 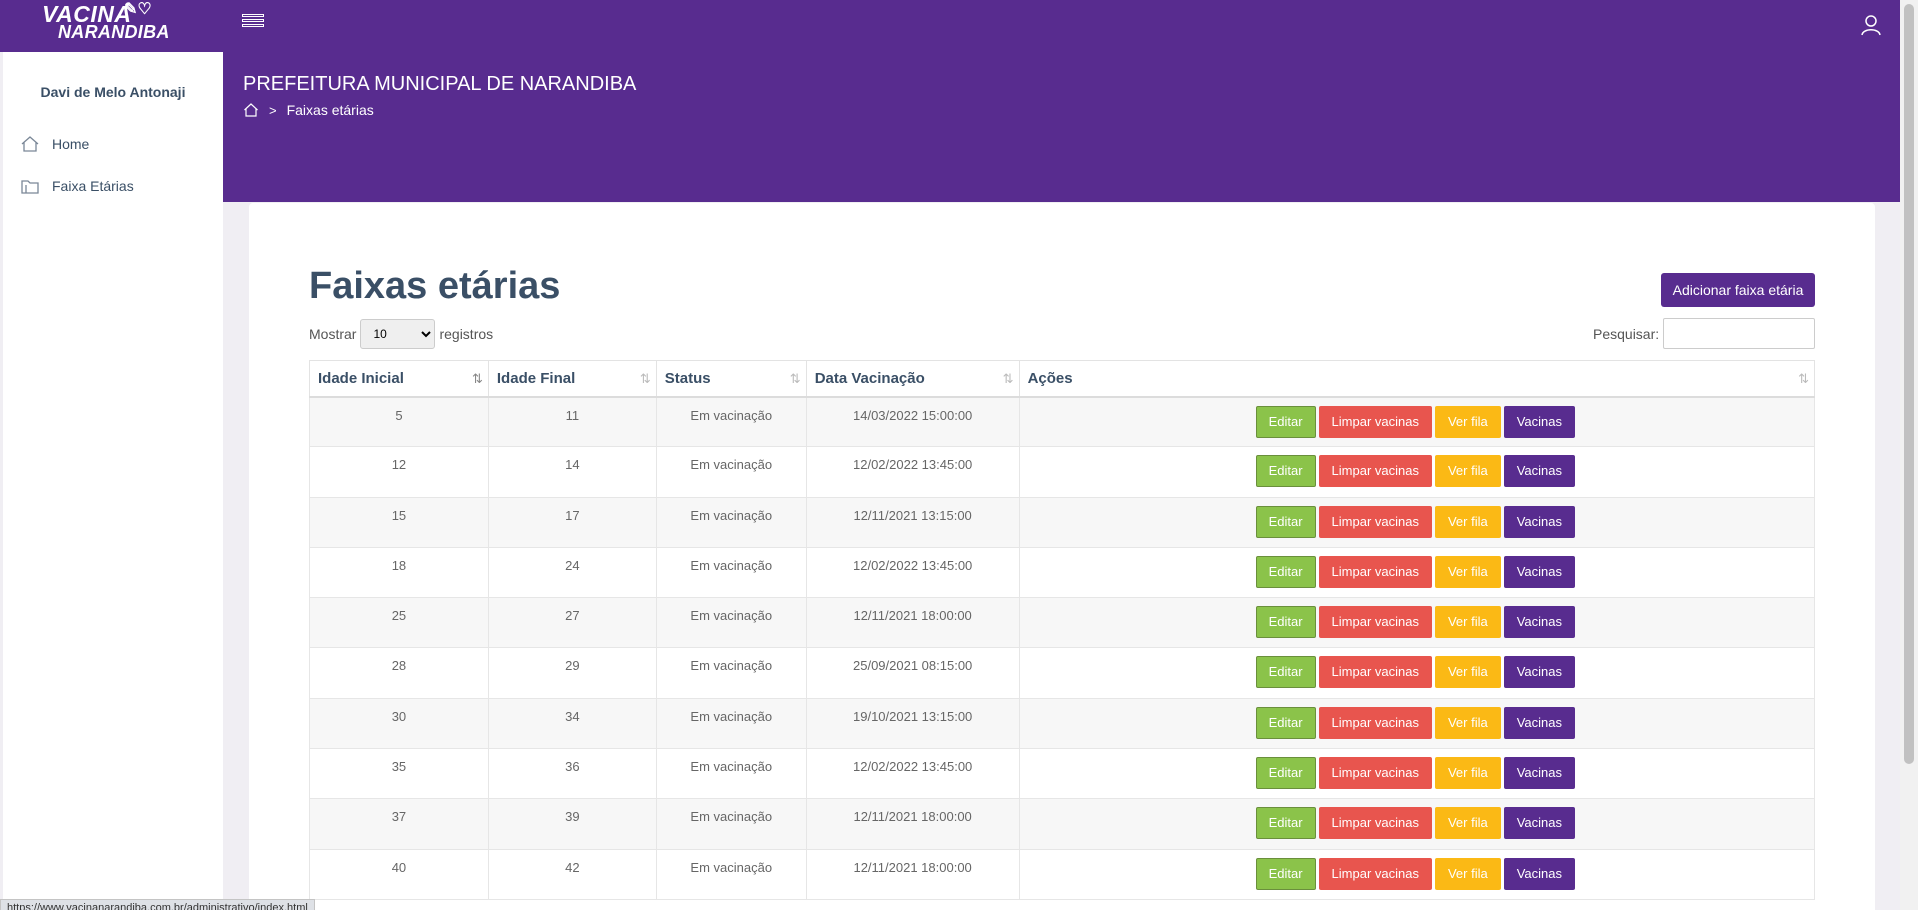 What do you see at coordinates (731, 379) in the screenshot?
I see `column-header-status: Status ⇅` at bounding box center [731, 379].